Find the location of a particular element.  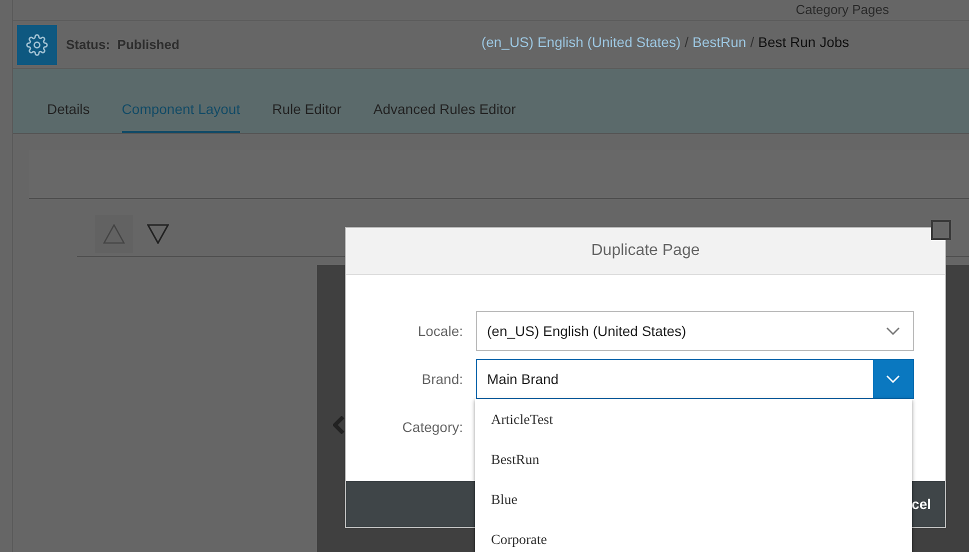

field-label: Brand: is located at coordinates (441, 379).